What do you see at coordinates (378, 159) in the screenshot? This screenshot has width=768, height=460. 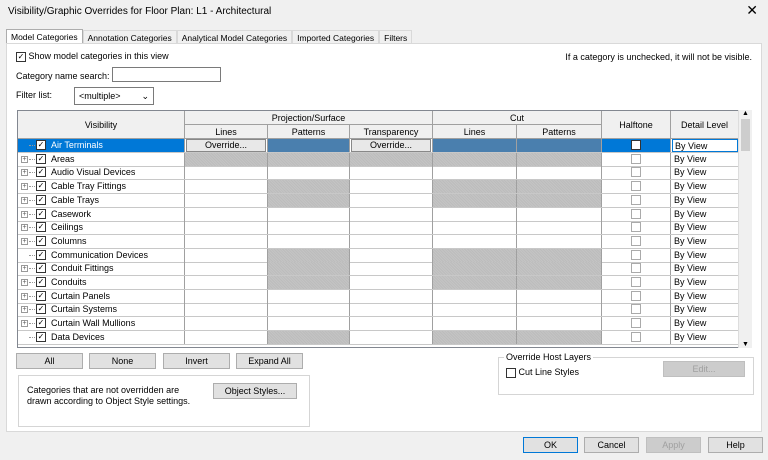 I see `table-row: + ✓ Areas By View` at bounding box center [378, 159].